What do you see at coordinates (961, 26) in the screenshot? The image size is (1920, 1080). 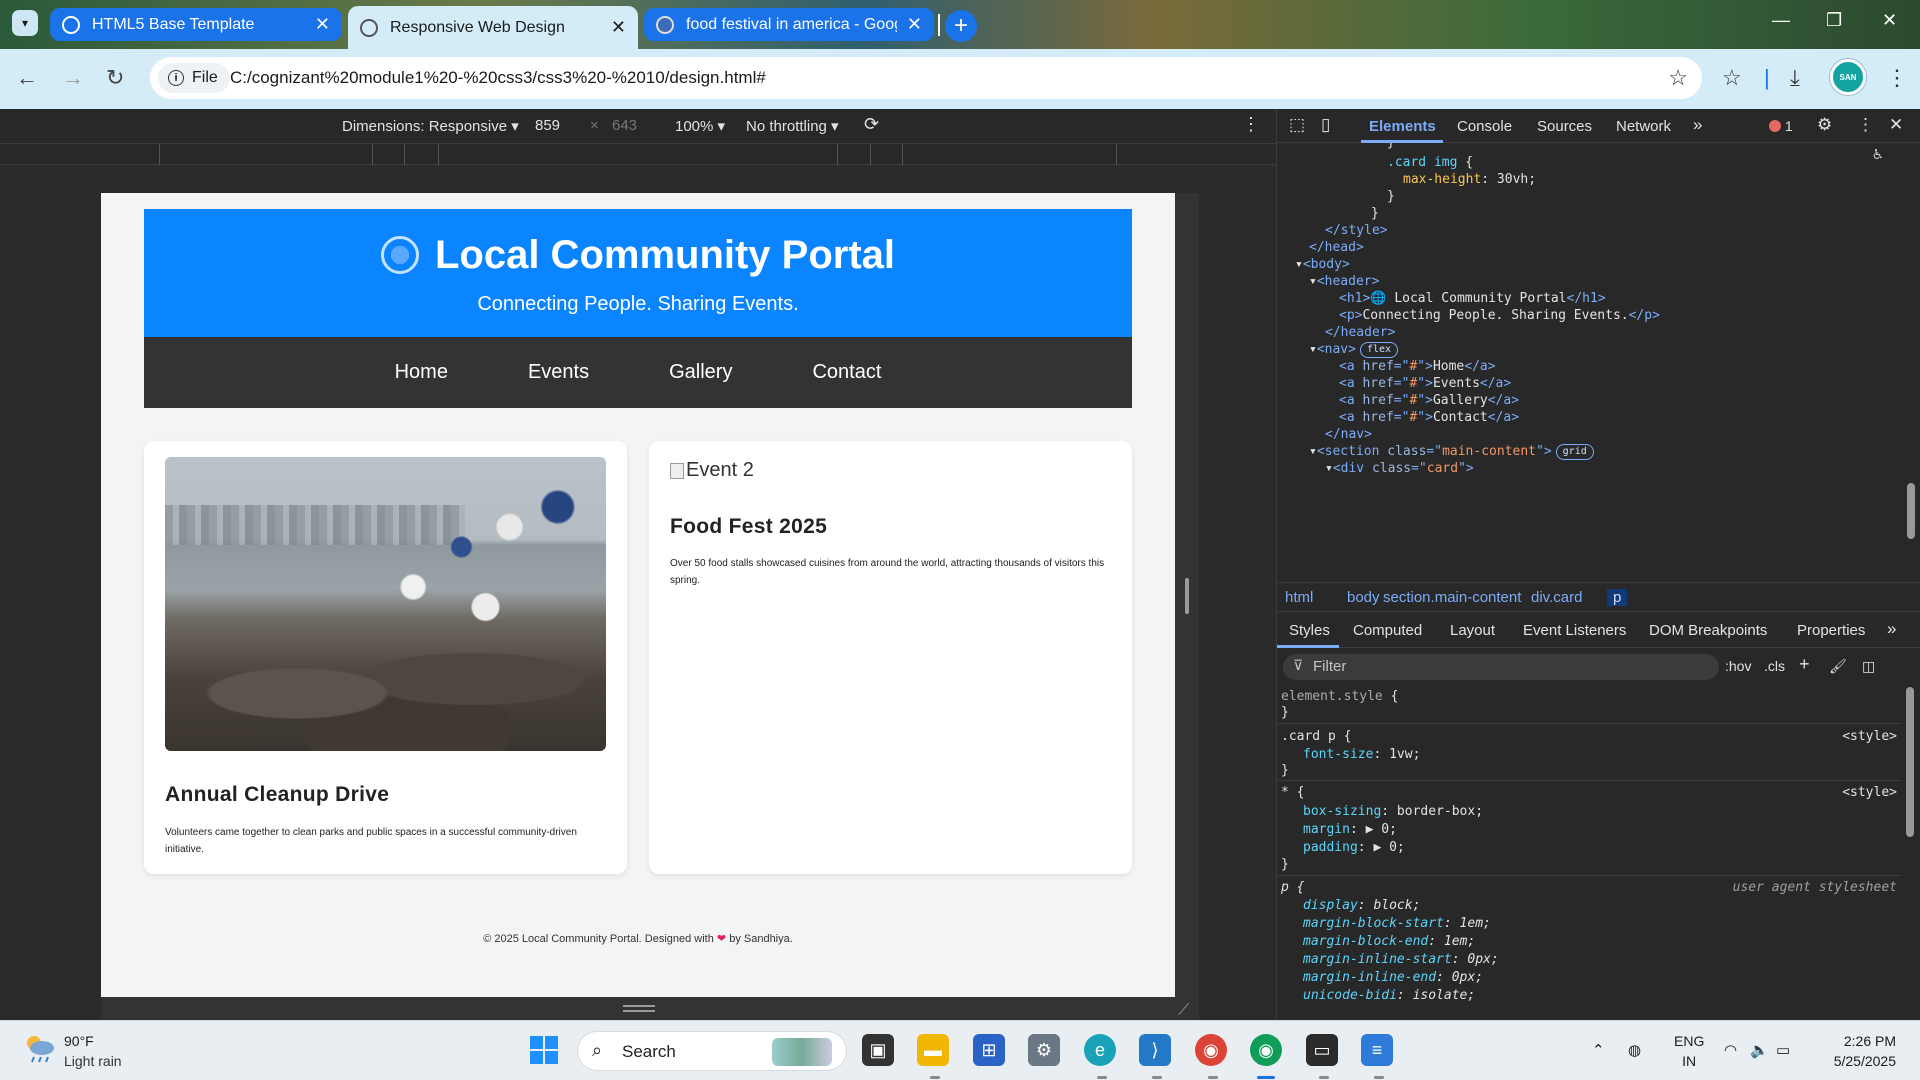 I see `new-tab-button: +` at bounding box center [961, 26].